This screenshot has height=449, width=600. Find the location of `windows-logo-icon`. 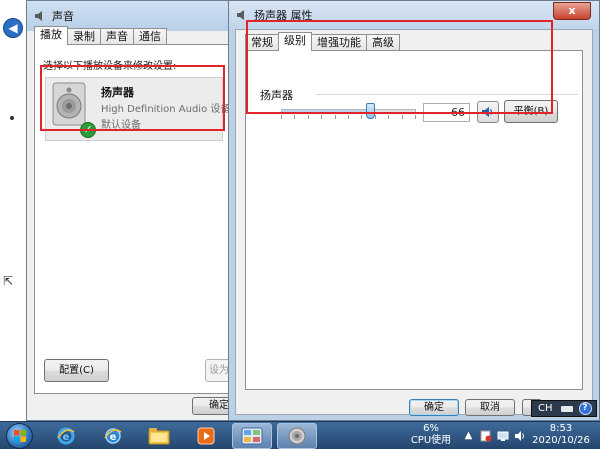

windows-logo-icon is located at coordinates (19, 436).